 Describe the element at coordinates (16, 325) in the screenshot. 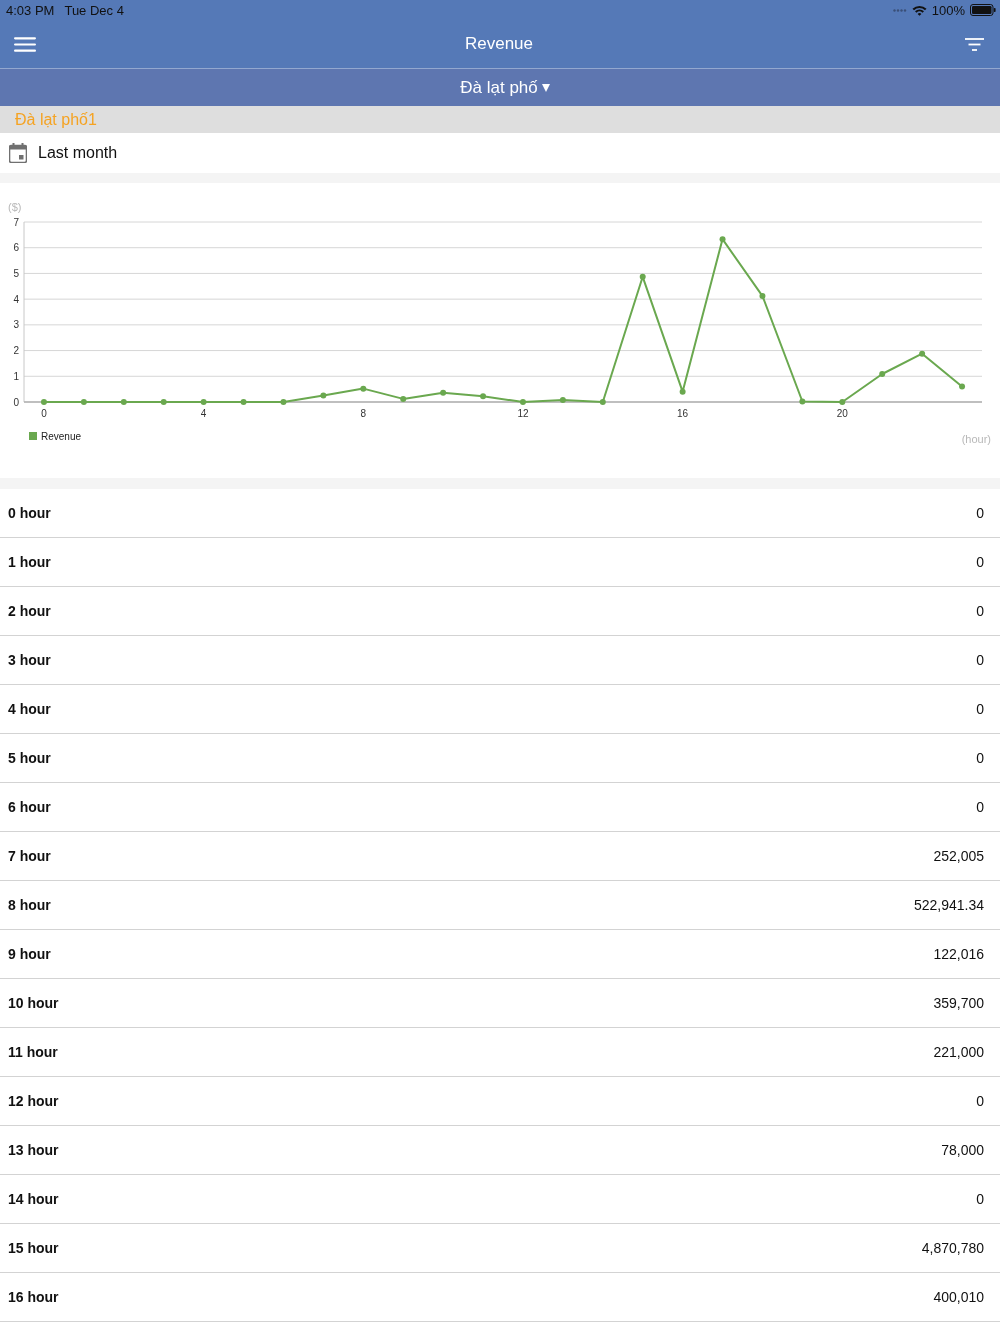

I see `y-tick-label: 3` at that location.